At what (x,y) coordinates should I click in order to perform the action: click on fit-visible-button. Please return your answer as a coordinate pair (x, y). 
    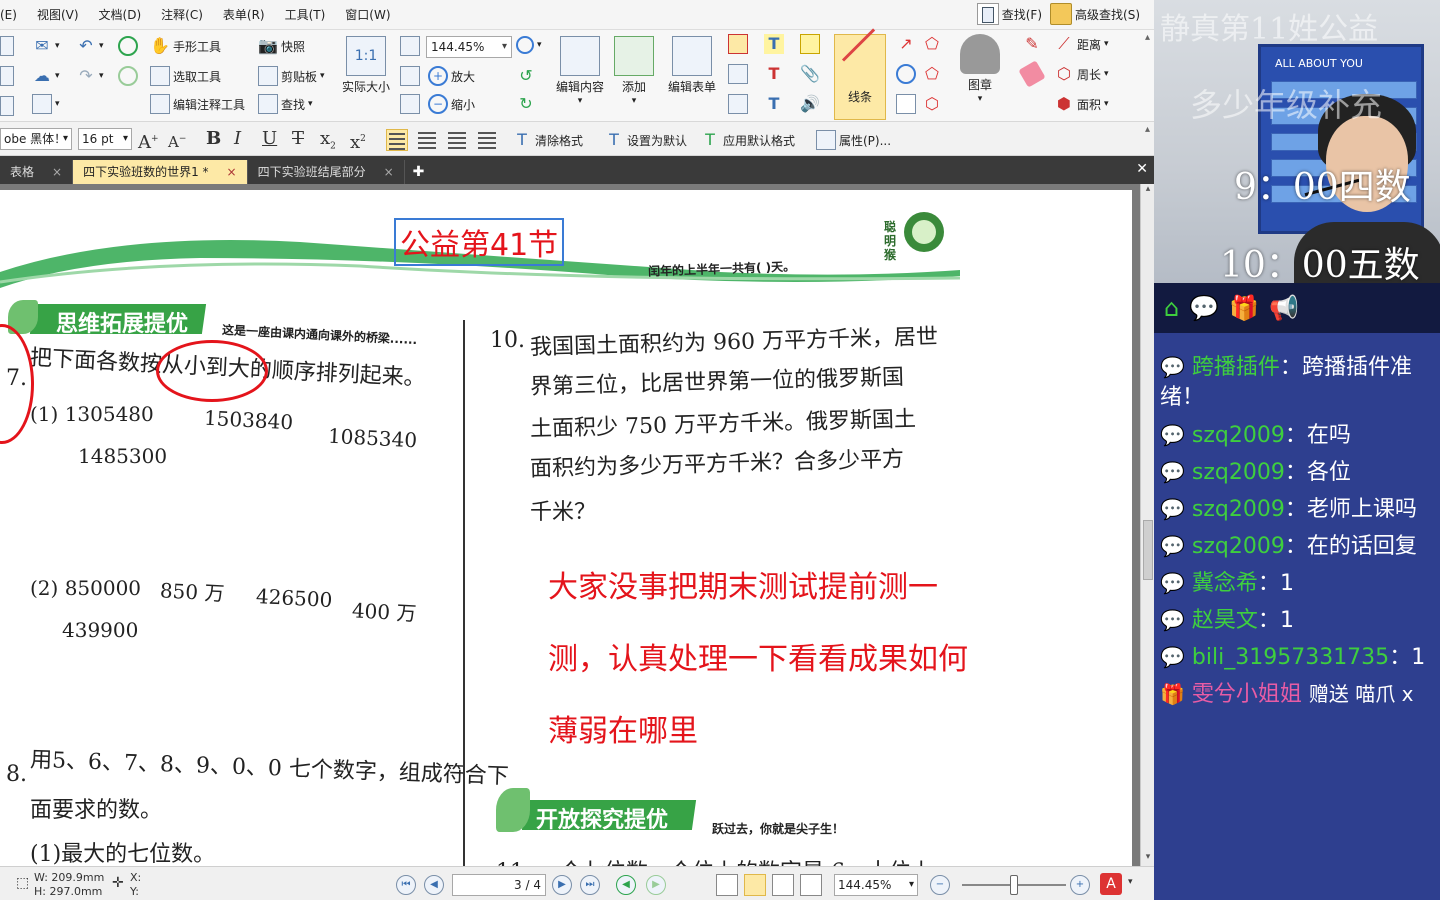
    Looking at the image, I should click on (410, 104).